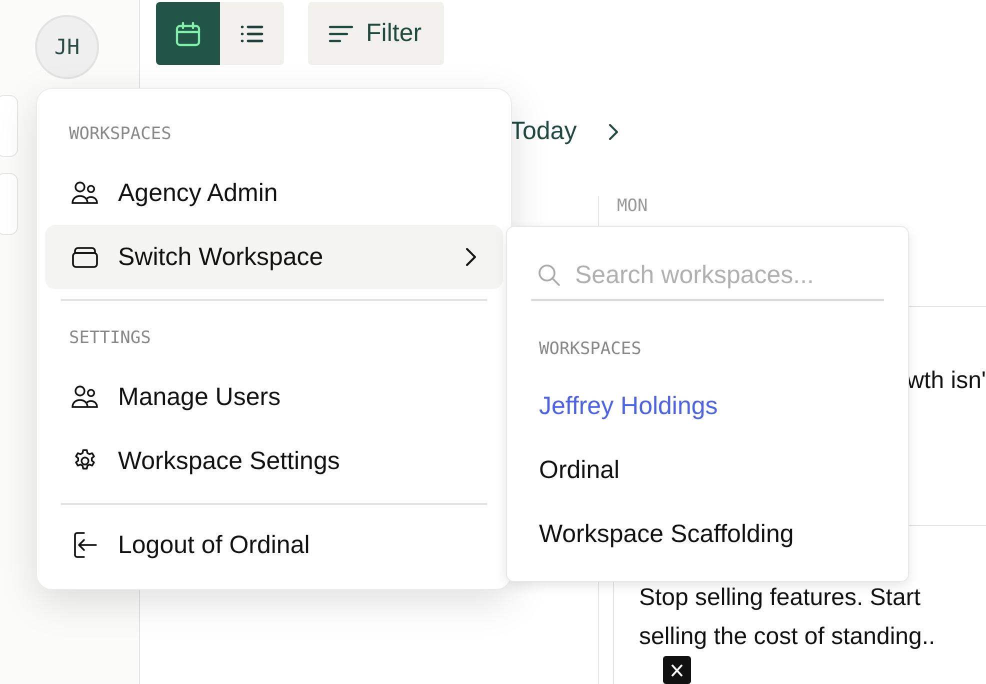 This screenshot has width=986, height=684. What do you see at coordinates (252, 33) in the screenshot?
I see `list-view-button` at bounding box center [252, 33].